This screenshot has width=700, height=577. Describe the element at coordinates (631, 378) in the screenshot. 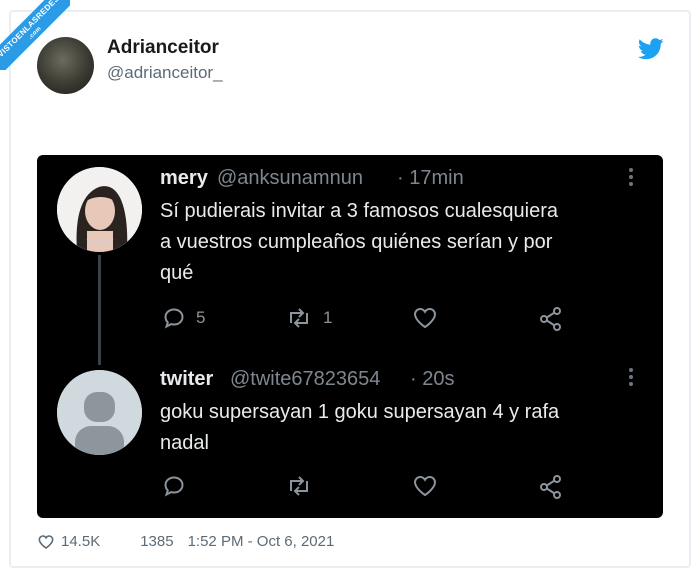

I see `tweet2-more-icon` at that location.